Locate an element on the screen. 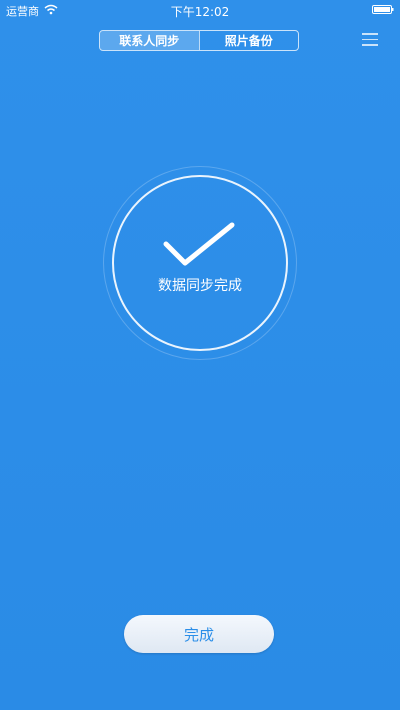  checkmark-icon is located at coordinates (199, 244).